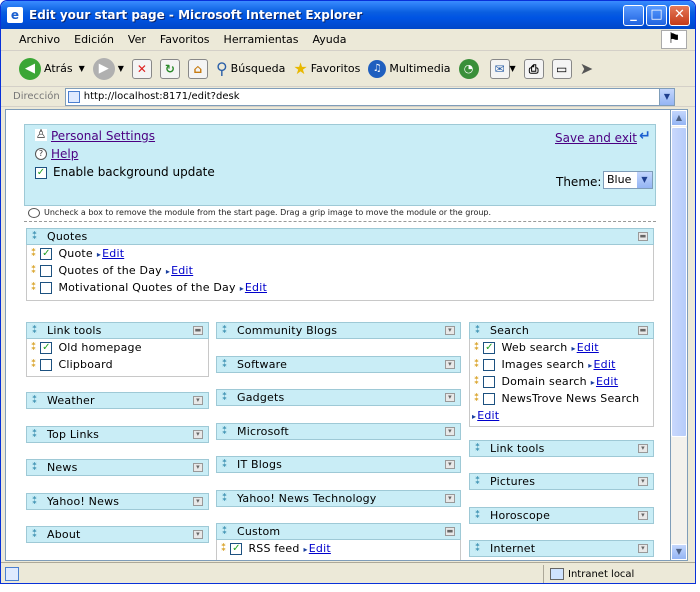 This screenshot has height=592, width=700. What do you see at coordinates (489, 381) in the screenshot?
I see `domain-search-checkbox` at bounding box center [489, 381].